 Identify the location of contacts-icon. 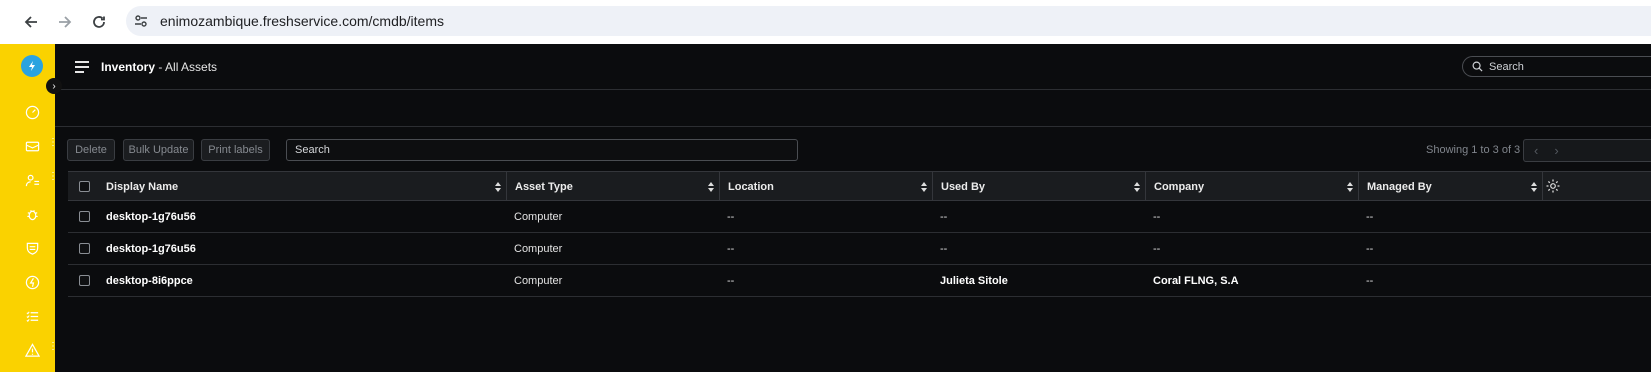
(32, 180).